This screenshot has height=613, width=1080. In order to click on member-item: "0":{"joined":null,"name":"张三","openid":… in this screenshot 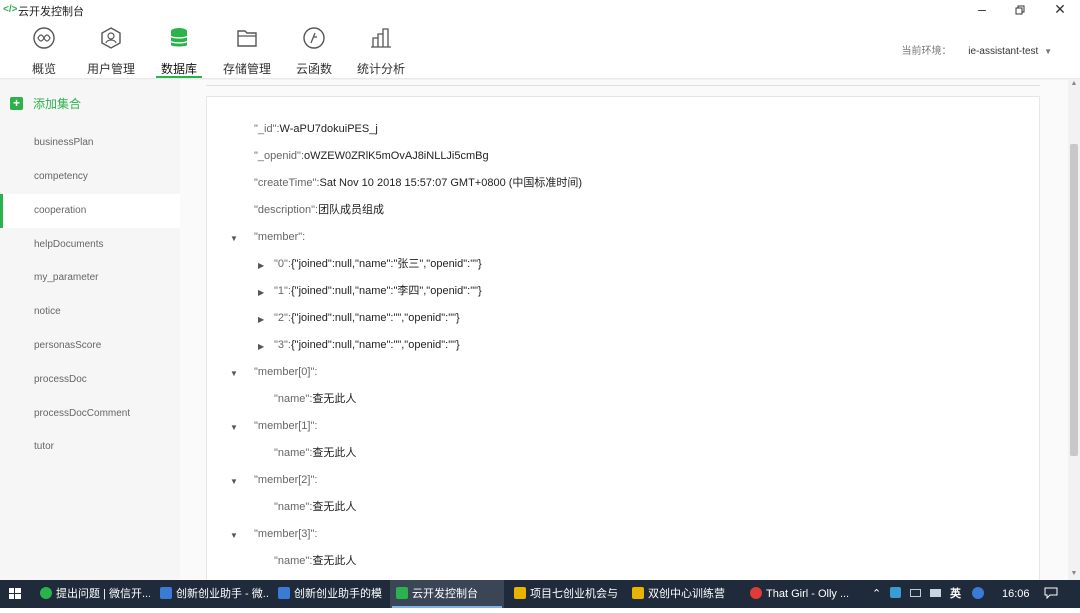, I will do `click(378, 264)`.